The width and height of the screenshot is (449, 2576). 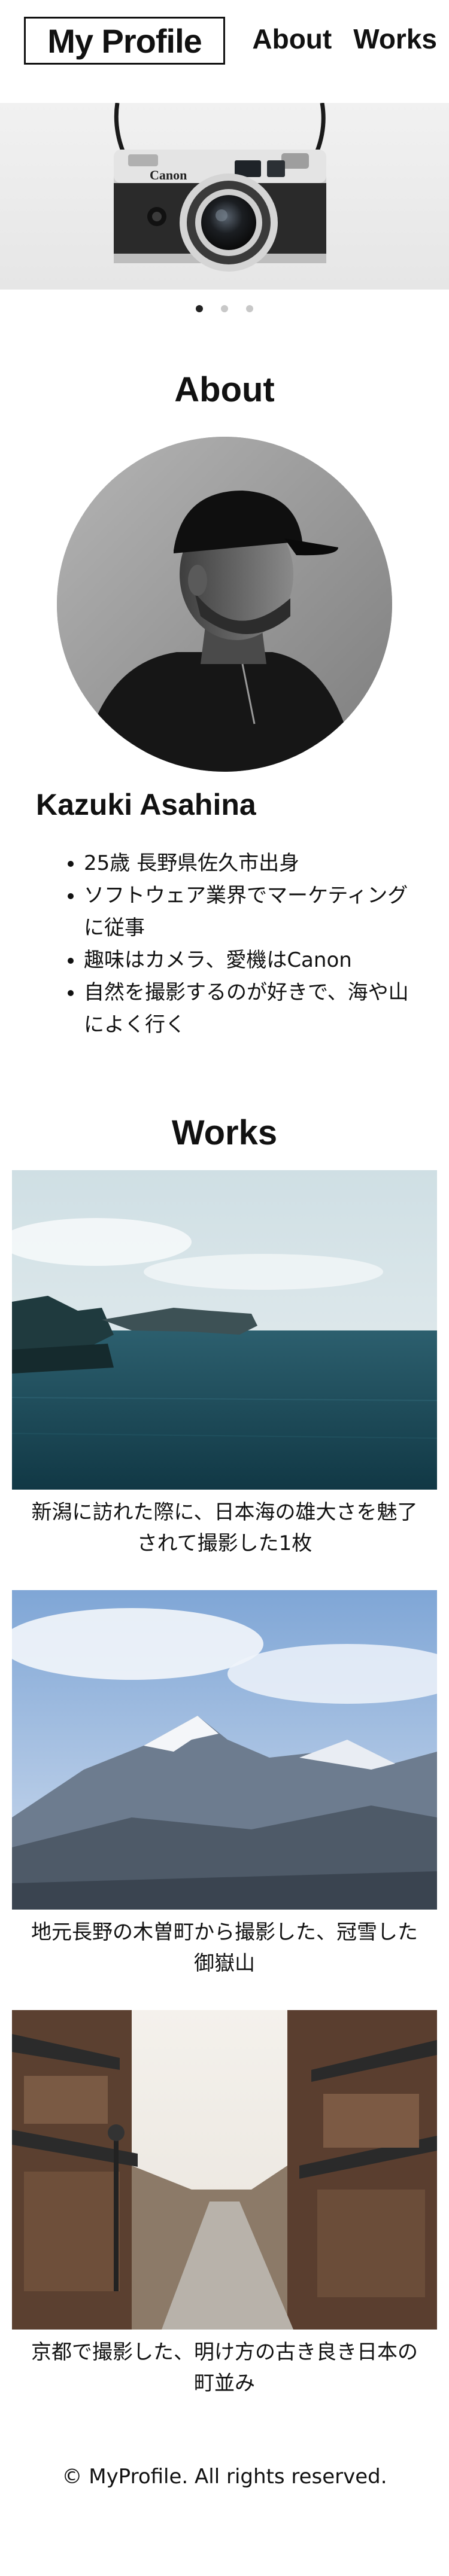 I want to click on hero-carousel: Canon, so click(x=224, y=196).